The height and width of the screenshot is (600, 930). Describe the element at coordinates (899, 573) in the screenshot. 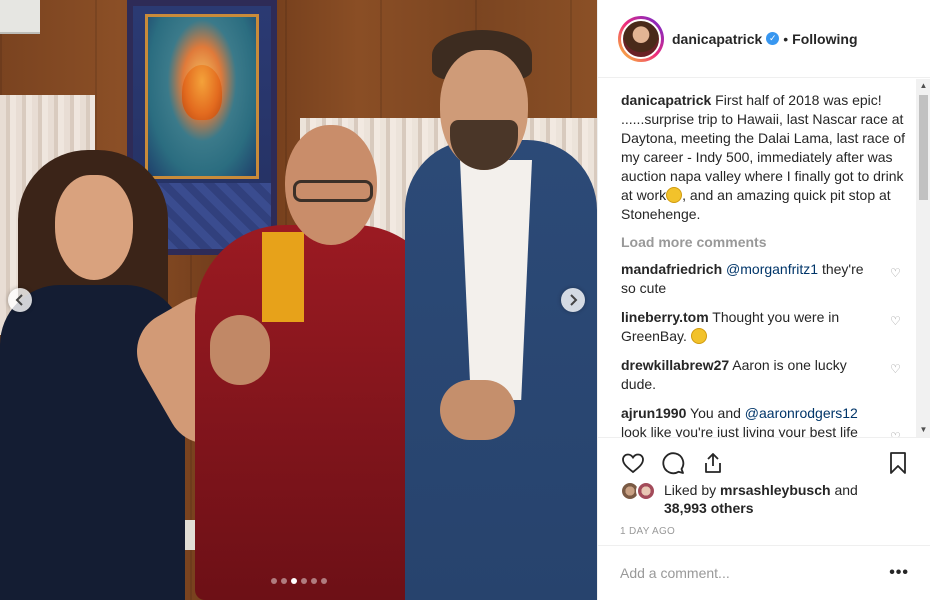

I see `more-options-button: •••` at that location.